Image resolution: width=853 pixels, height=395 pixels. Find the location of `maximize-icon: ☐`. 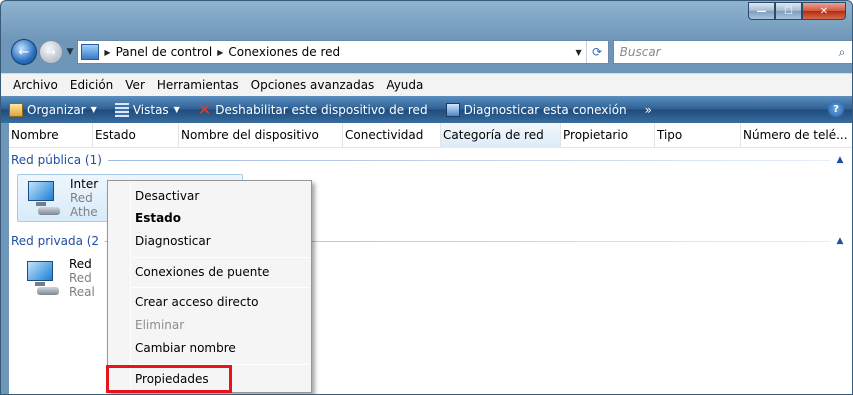

maximize-icon: ☐ is located at coordinates (788, 11).